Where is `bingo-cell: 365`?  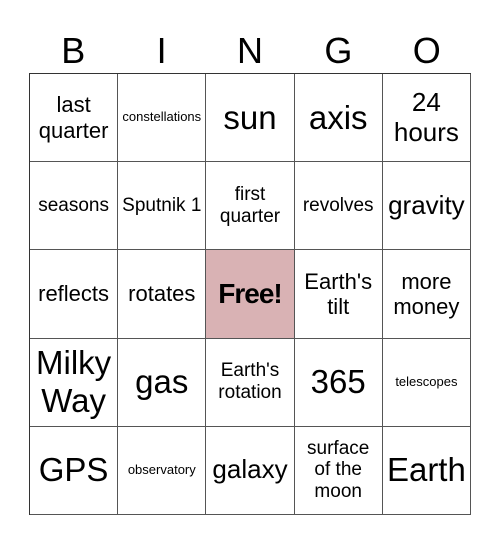
bingo-cell: 365 is located at coordinates (338, 382).